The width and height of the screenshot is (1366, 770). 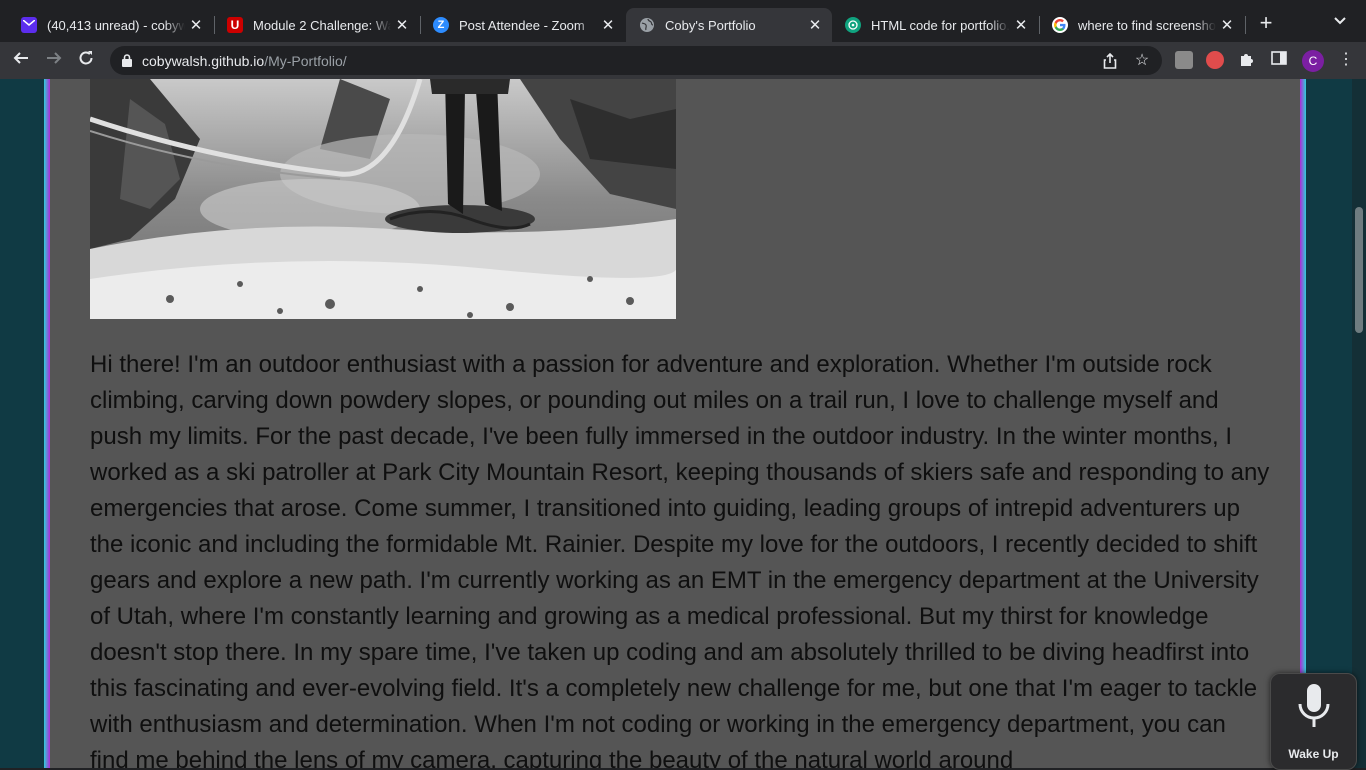 What do you see at coordinates (1359, 270) in the screenshot?
I see `scrollbar-thumb` at bounding box center [1359, 270].